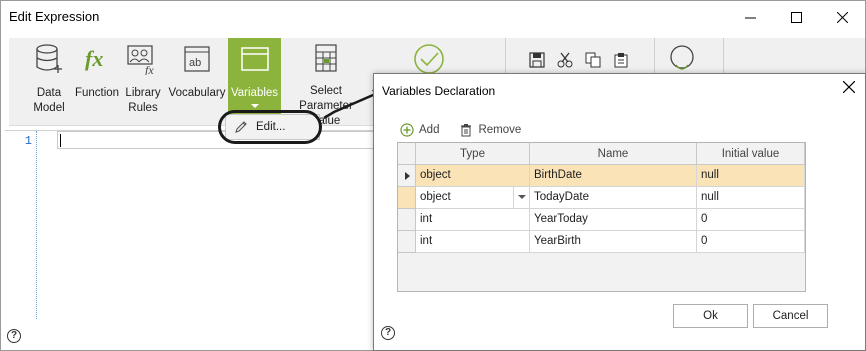  Describe the element at coordinates (613, 176) in the screenshot. I see `cell-name: BirthDate` at that location.